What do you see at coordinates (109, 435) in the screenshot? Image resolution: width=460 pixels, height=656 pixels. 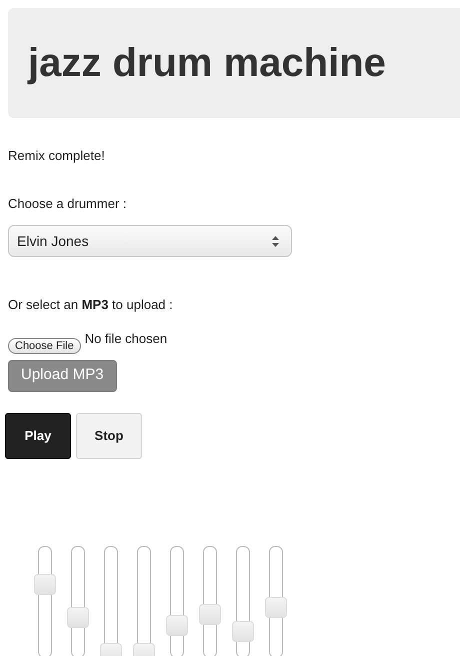 I see `transport-button: Stop` at bounding box center [109, 435].